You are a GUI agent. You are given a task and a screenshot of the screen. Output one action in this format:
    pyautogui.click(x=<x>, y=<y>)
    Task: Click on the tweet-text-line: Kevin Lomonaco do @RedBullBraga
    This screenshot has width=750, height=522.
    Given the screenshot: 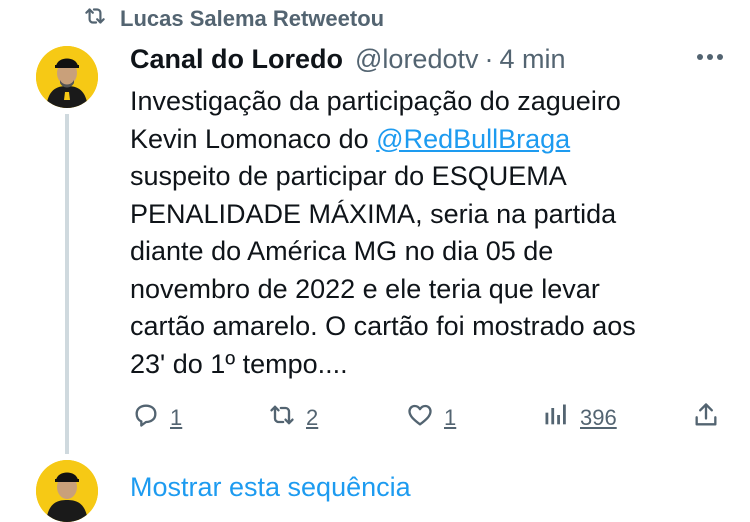 What is the action you would take?
    pyautogui.click(x=350, y=138)
    